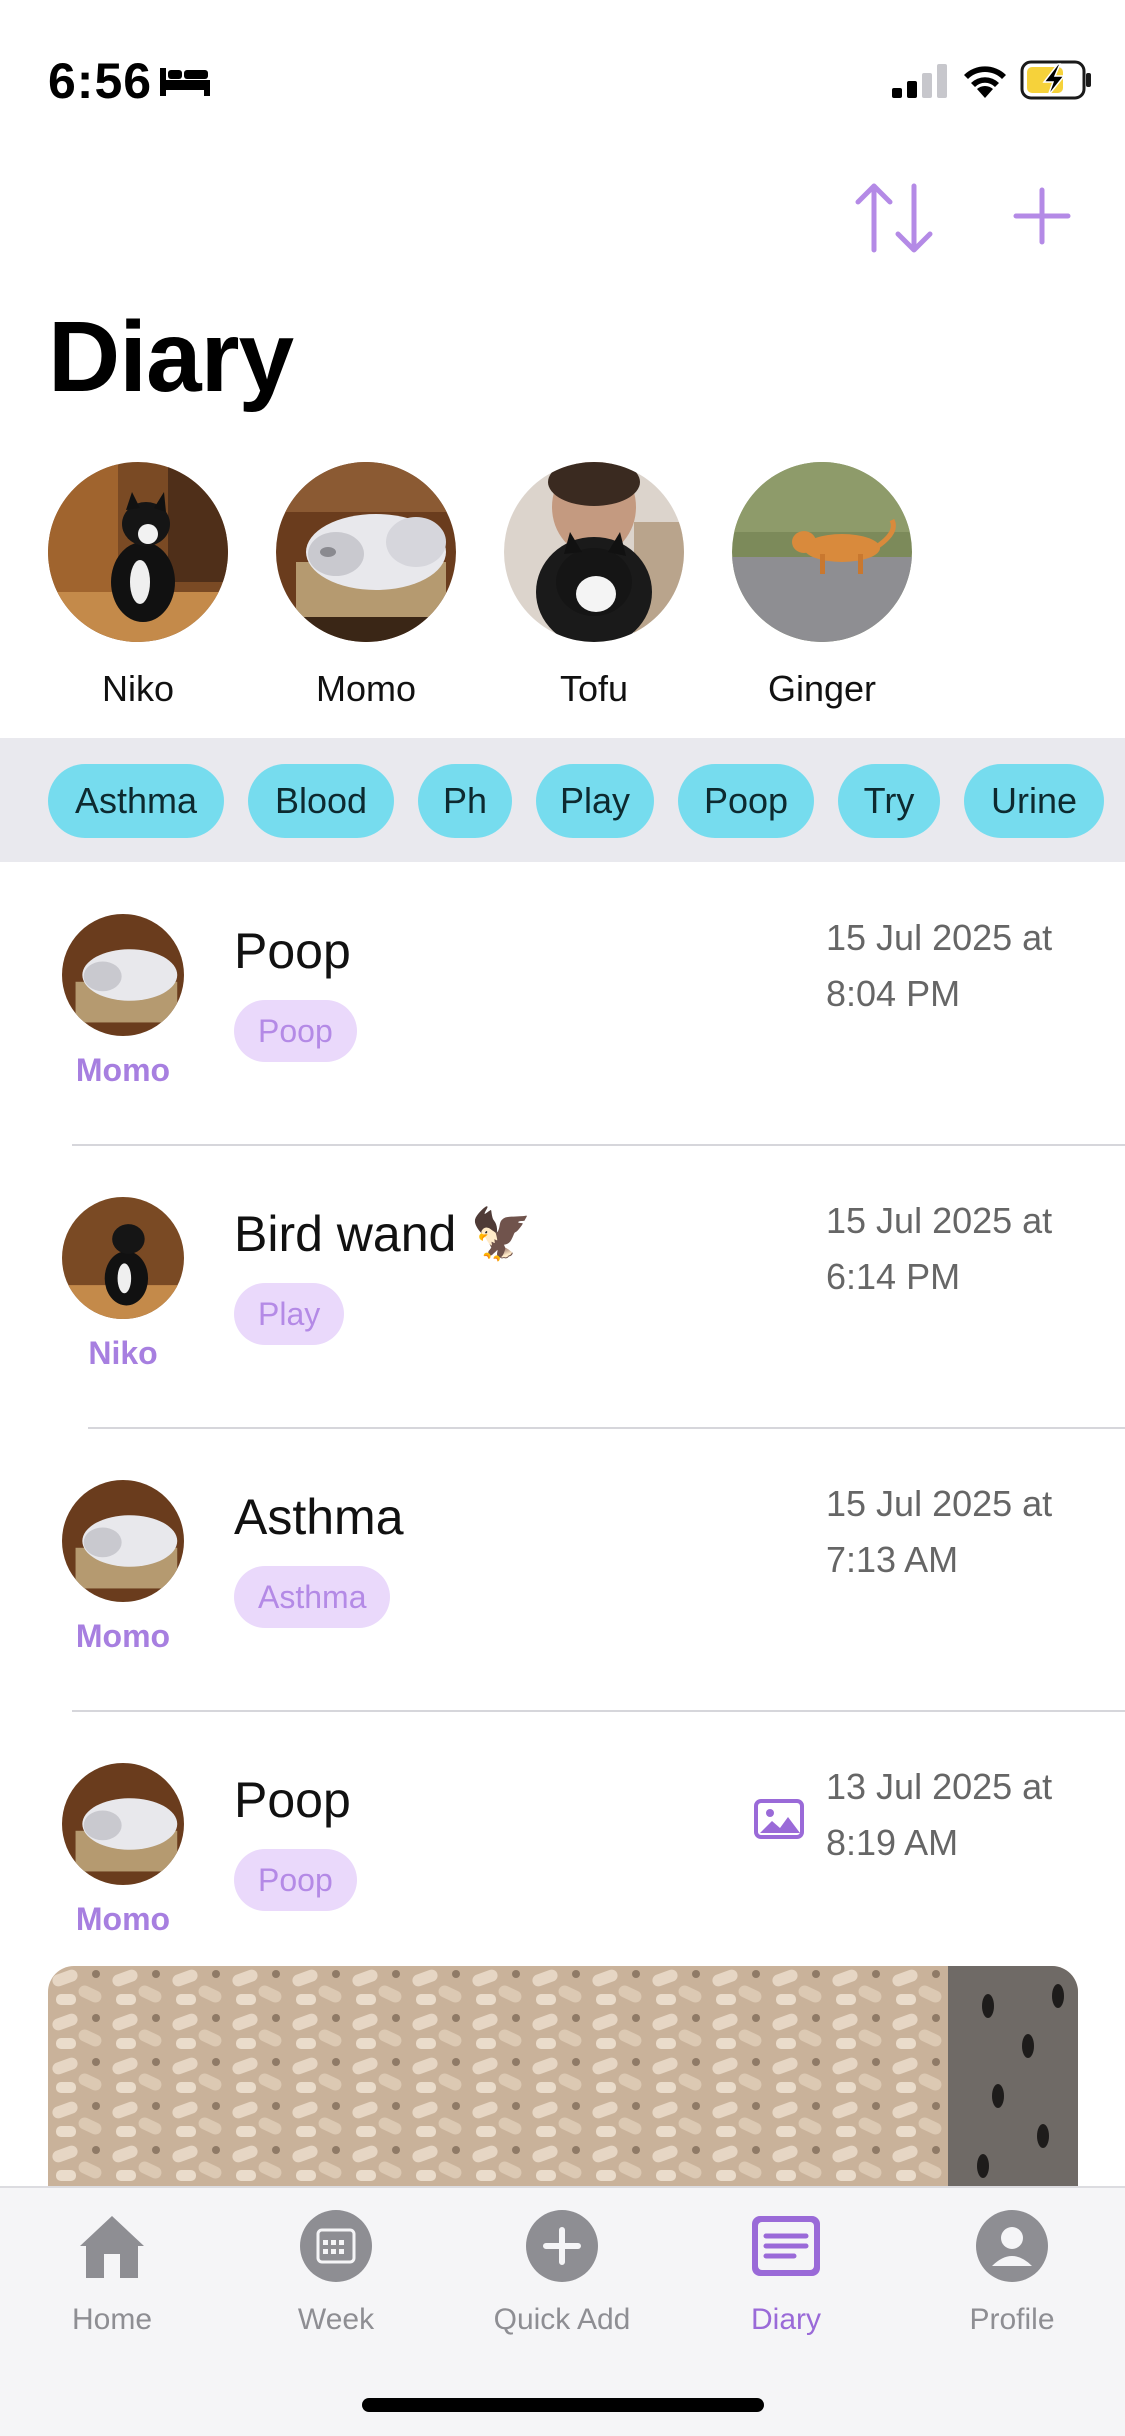 The height and width of the screenshot is (2436, 1125). I want to click on plus-icon, so click(1042, 216).